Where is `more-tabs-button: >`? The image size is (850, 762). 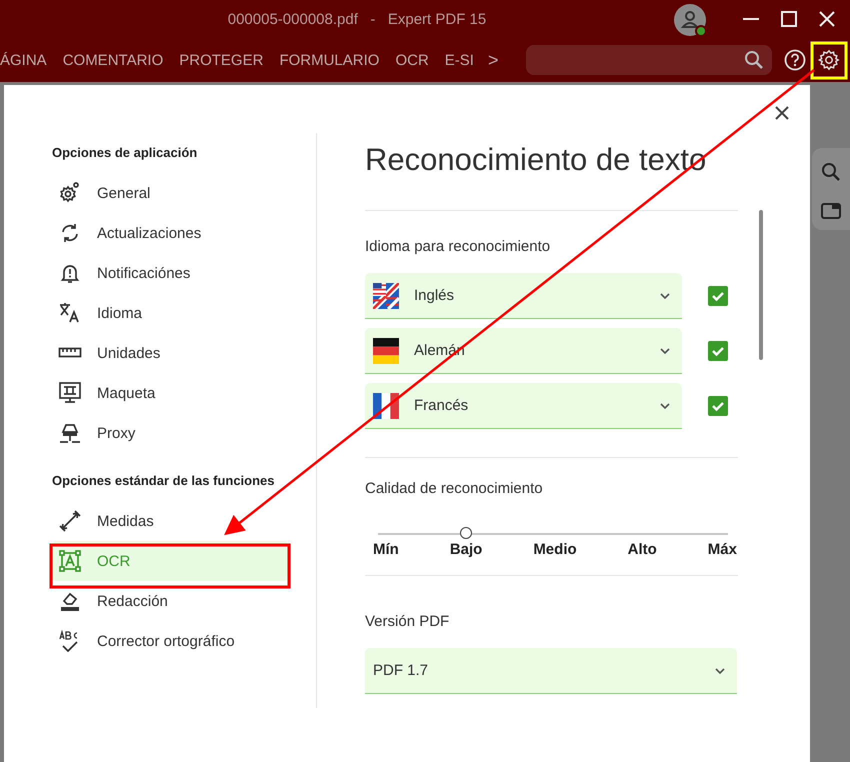
more-tabs-button: > is located at coordinates (494, 60).